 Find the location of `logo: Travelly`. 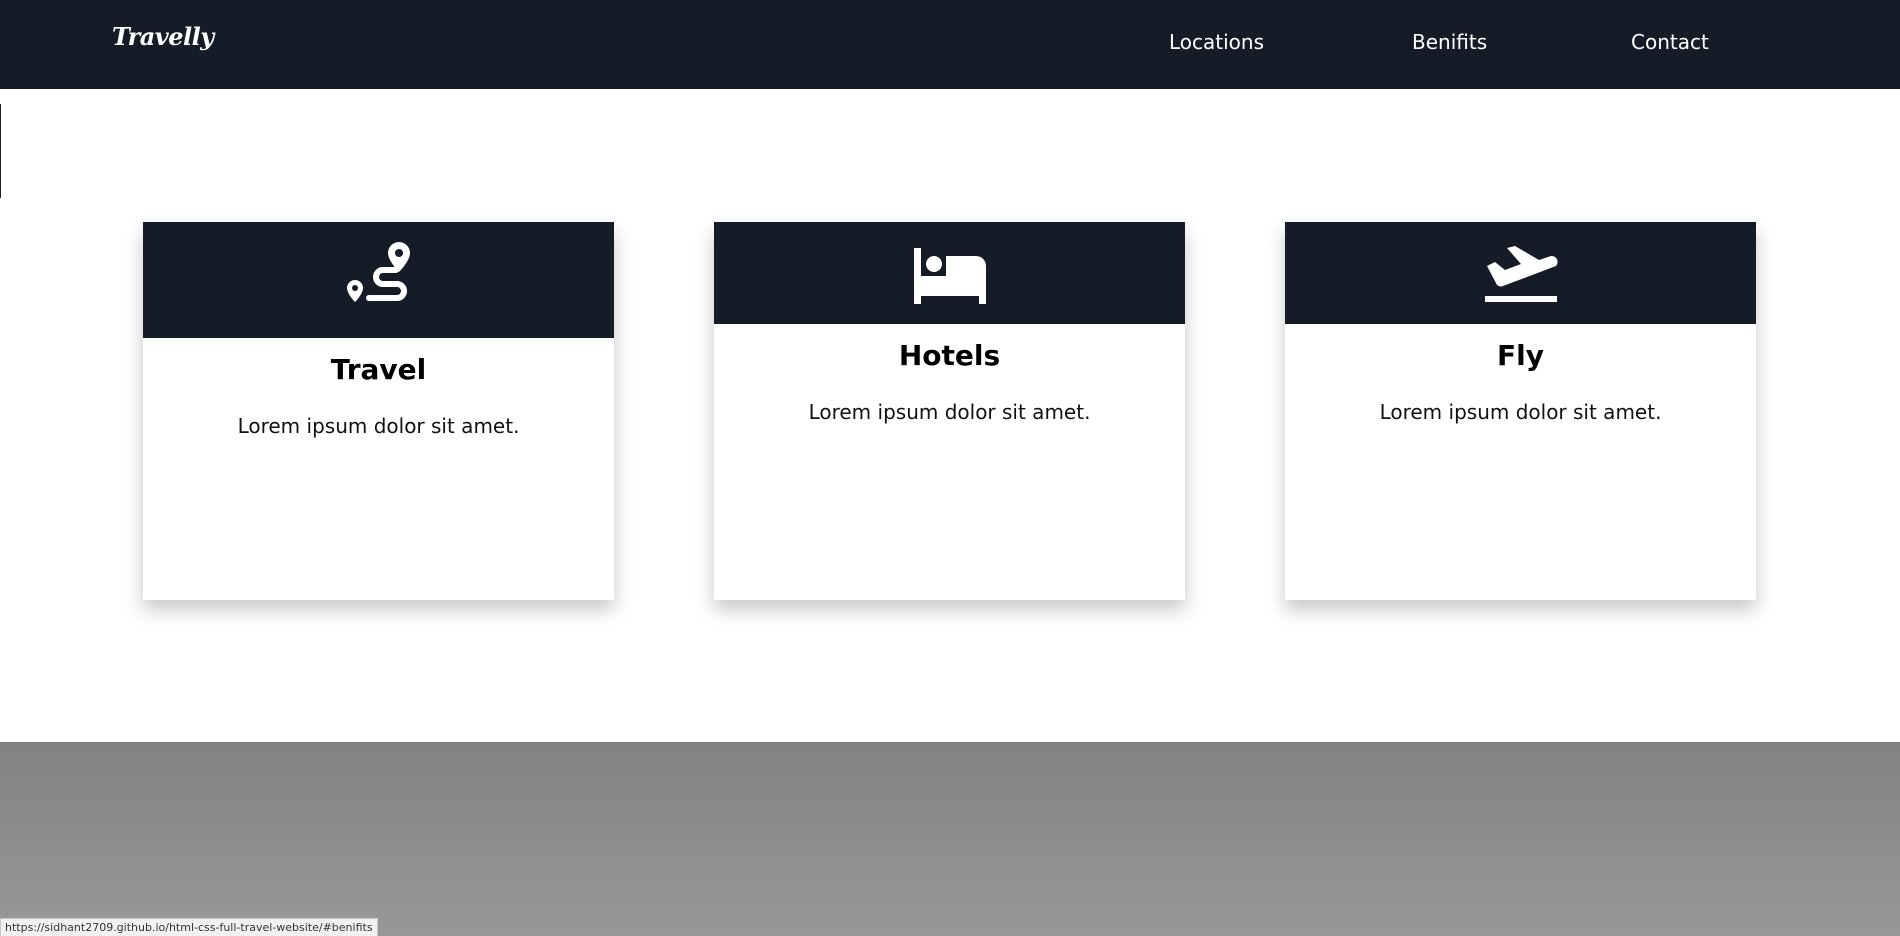

logo: Travelly is located at coordinates (163, 36).